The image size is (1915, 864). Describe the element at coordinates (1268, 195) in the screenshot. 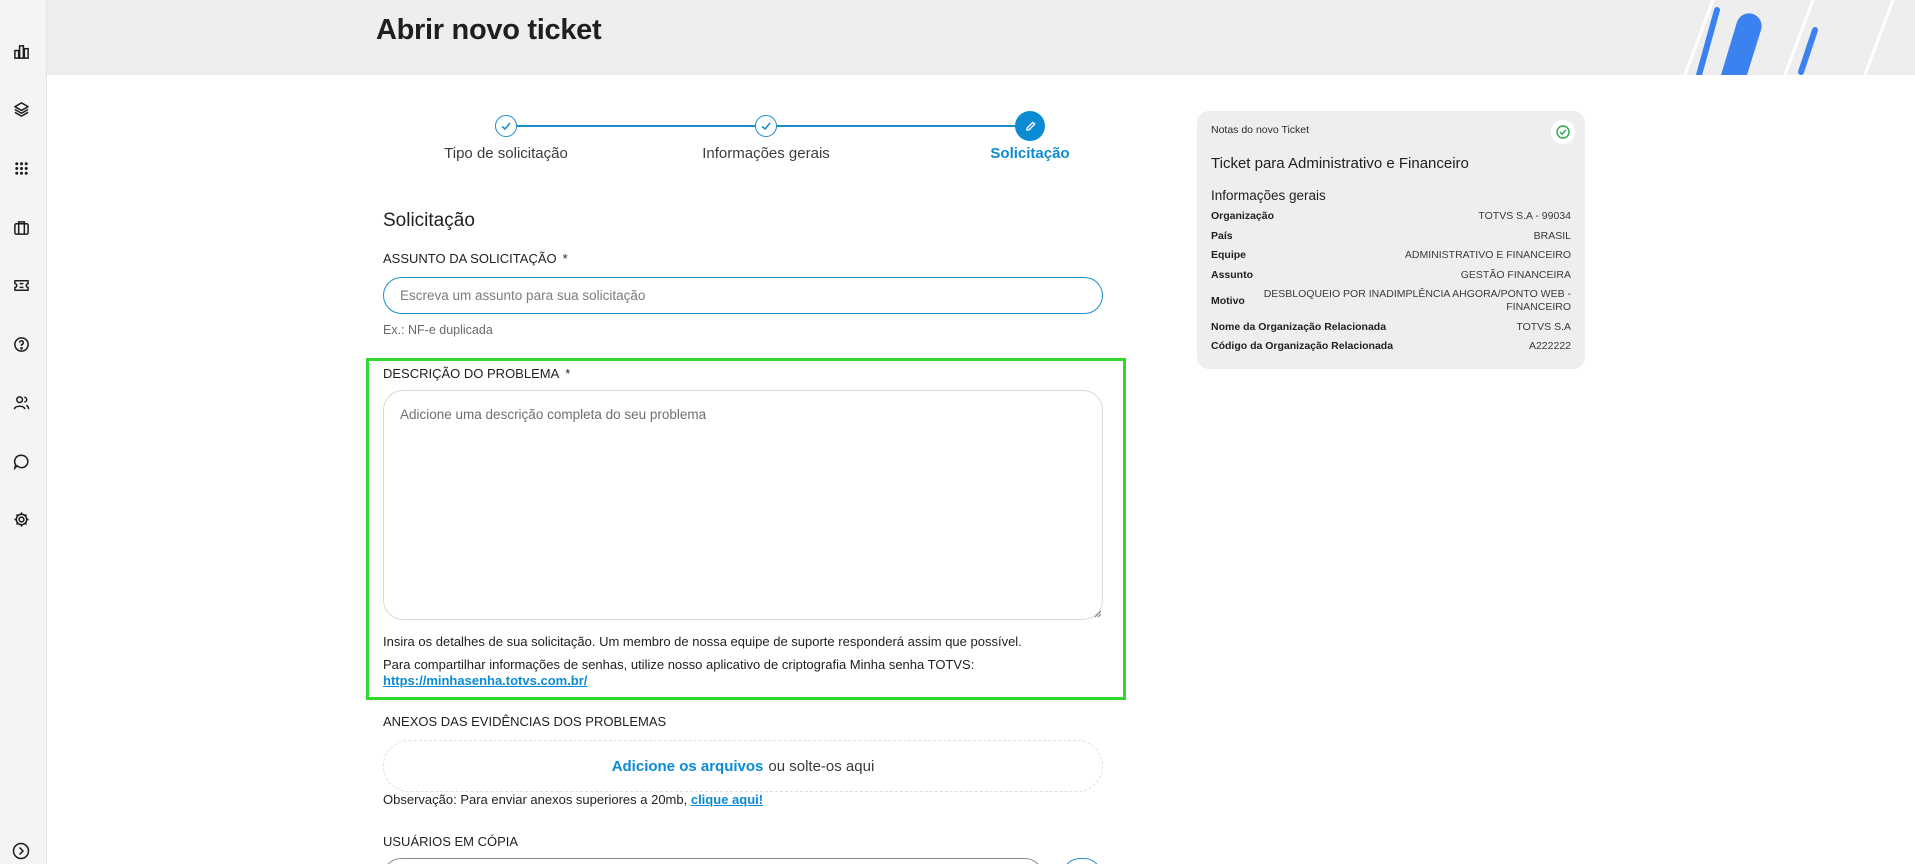

I see `notes-section-title: Informações gerais` at that location.